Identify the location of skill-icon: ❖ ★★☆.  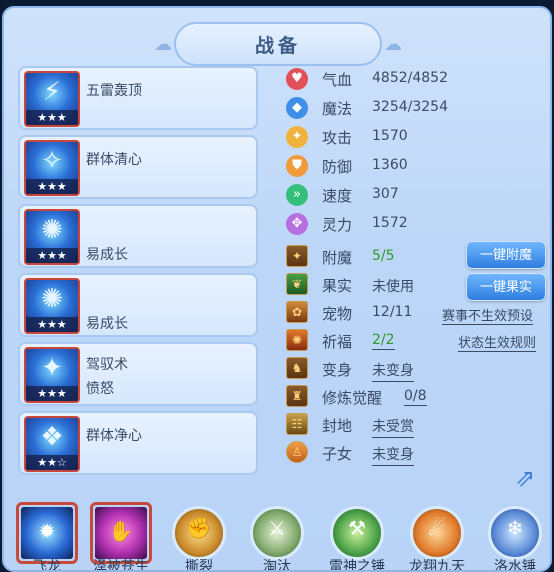
(52, 444).